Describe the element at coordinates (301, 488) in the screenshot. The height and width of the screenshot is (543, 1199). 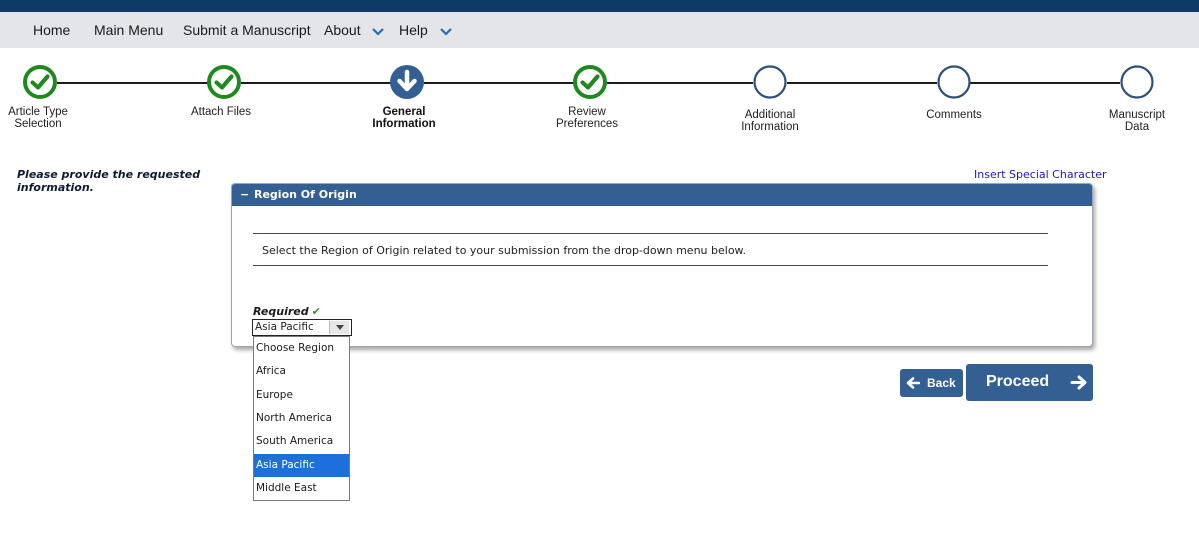
I see `option-middle-east: Middle East` at that location.